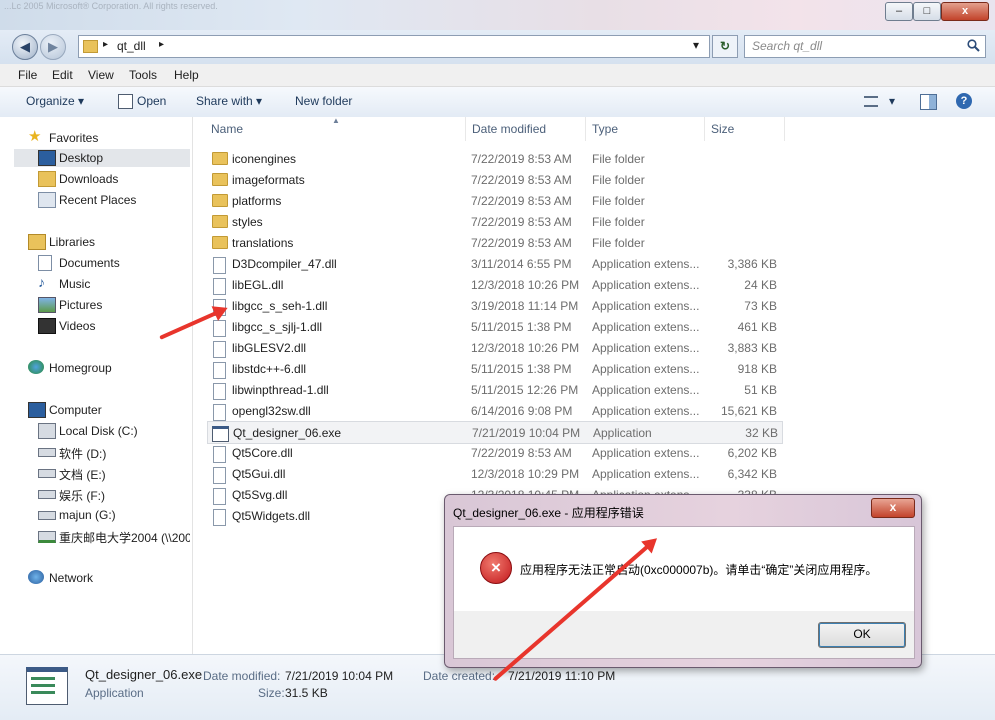 The width and height of the screenshot is (995, 720). What do you see at coordinates (973, 45) in the screenshot?
I see `search-icon` at bounding box center [973, 45].